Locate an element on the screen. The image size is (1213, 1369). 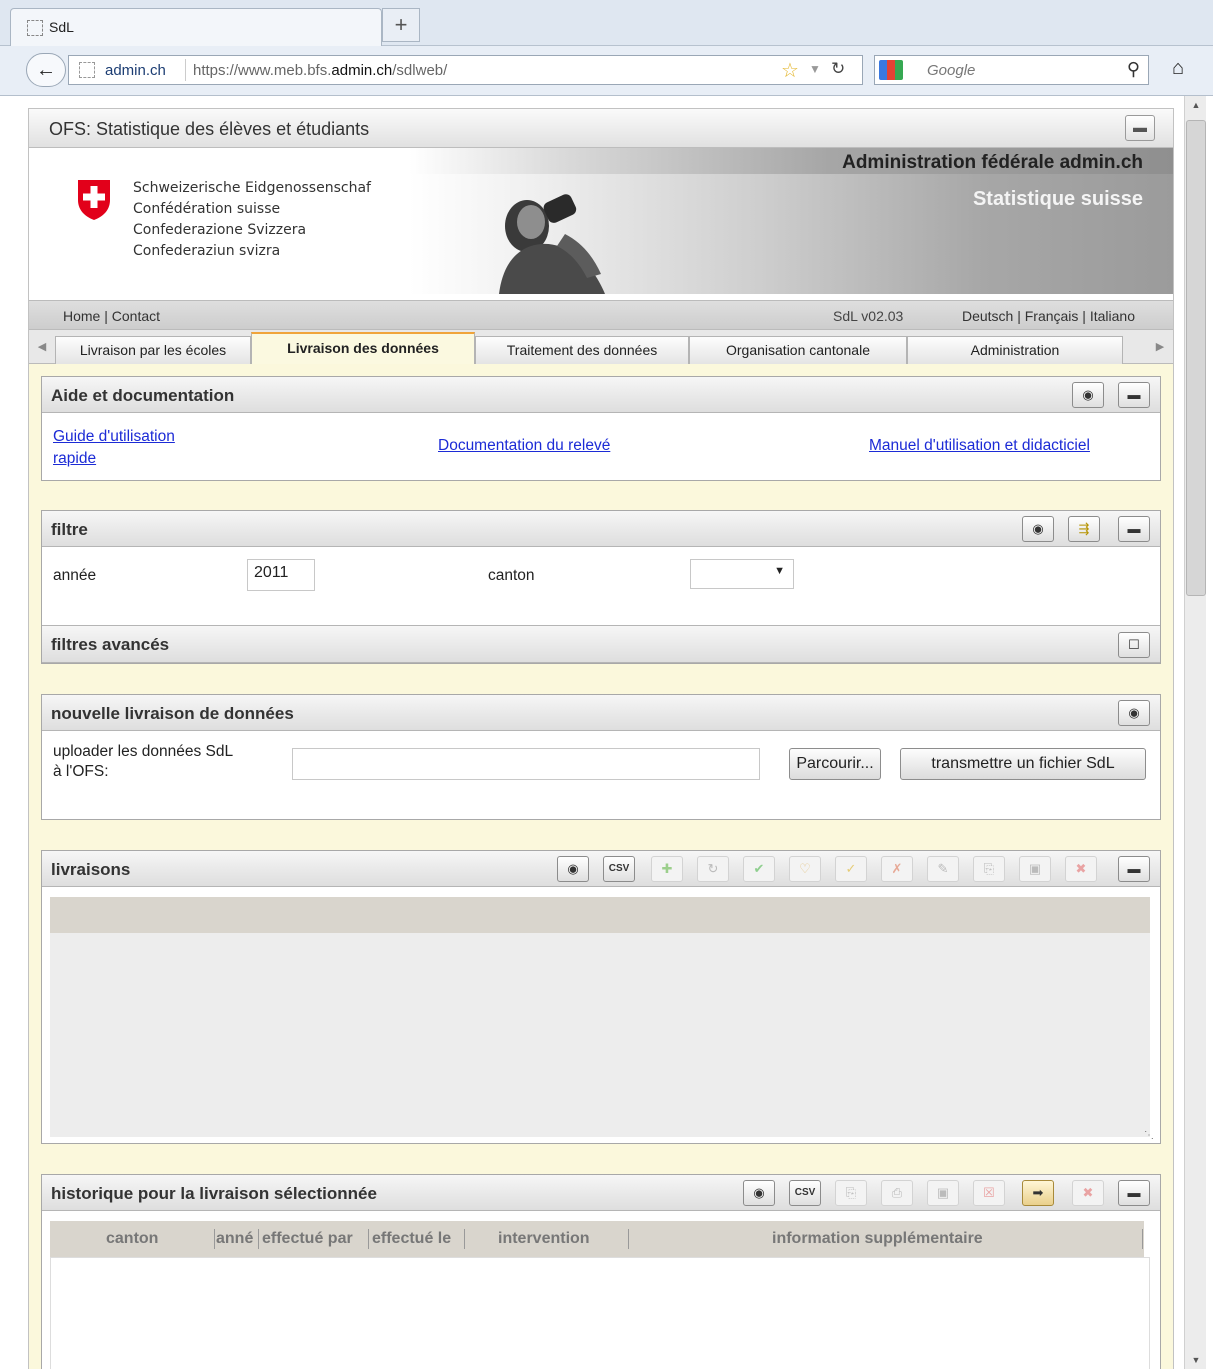
search-icon: ⚲ is located at coordinates (1133, 69).